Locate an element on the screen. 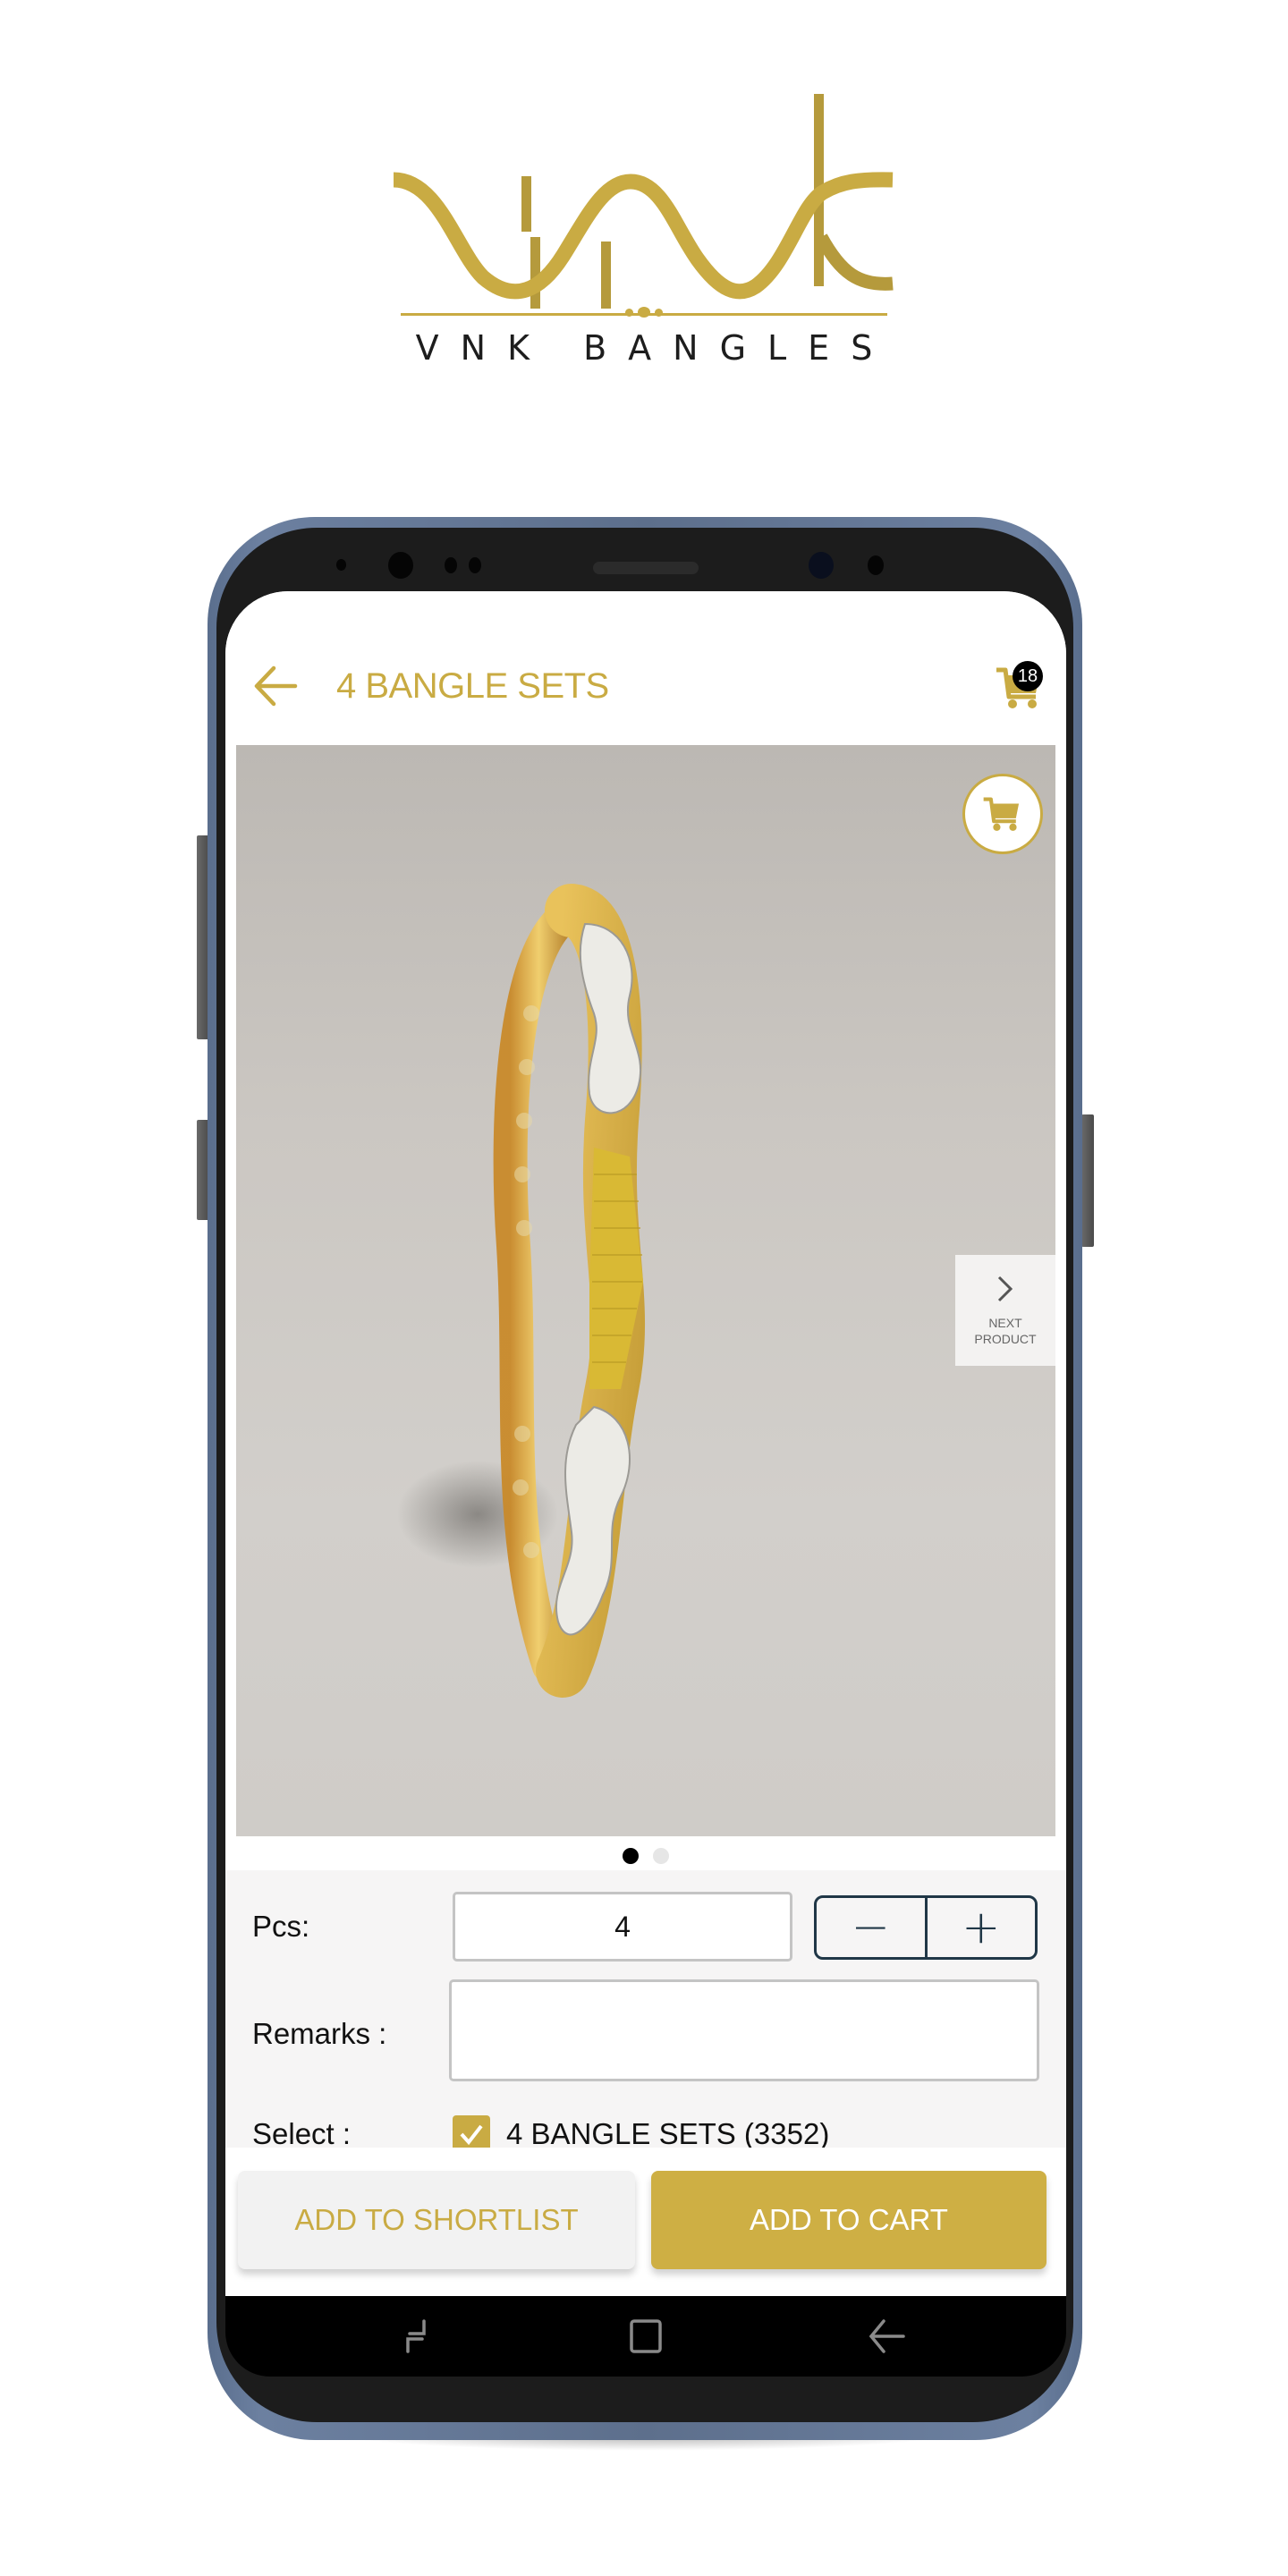 Image resolution: width=1288 pixels, height=2576 pixels. next-label-line1: NEXT is located at coordinates (1005, 1323).